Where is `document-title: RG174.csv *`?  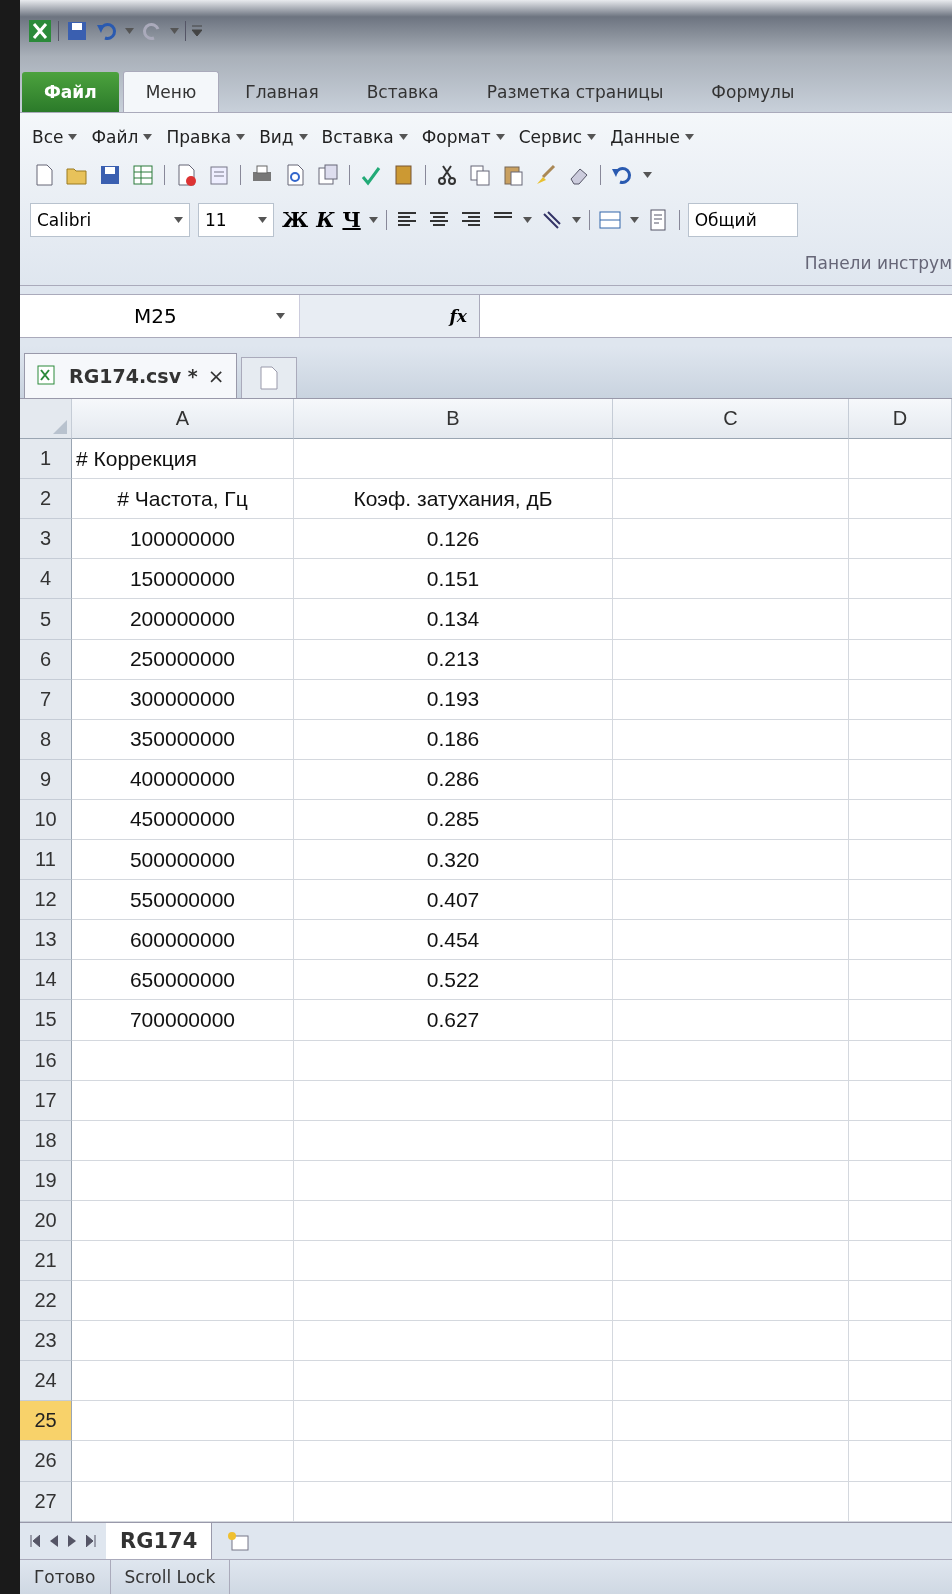
document-title: RG174.csv * is located at coordinates (133, 376).